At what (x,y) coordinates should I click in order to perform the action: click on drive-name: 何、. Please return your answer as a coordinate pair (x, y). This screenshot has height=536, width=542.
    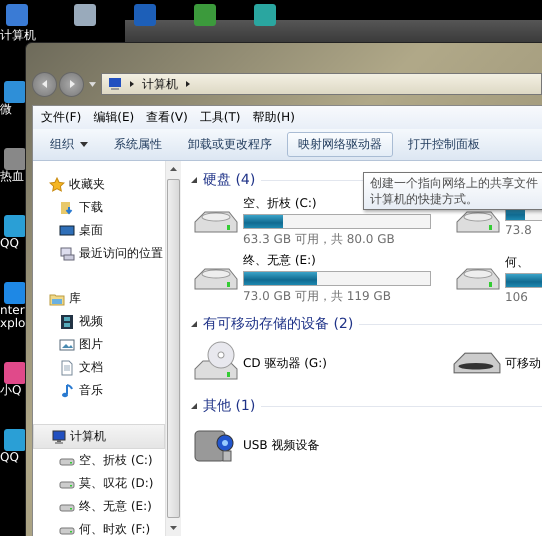
    Looking at the image, I should click on (523, 262).